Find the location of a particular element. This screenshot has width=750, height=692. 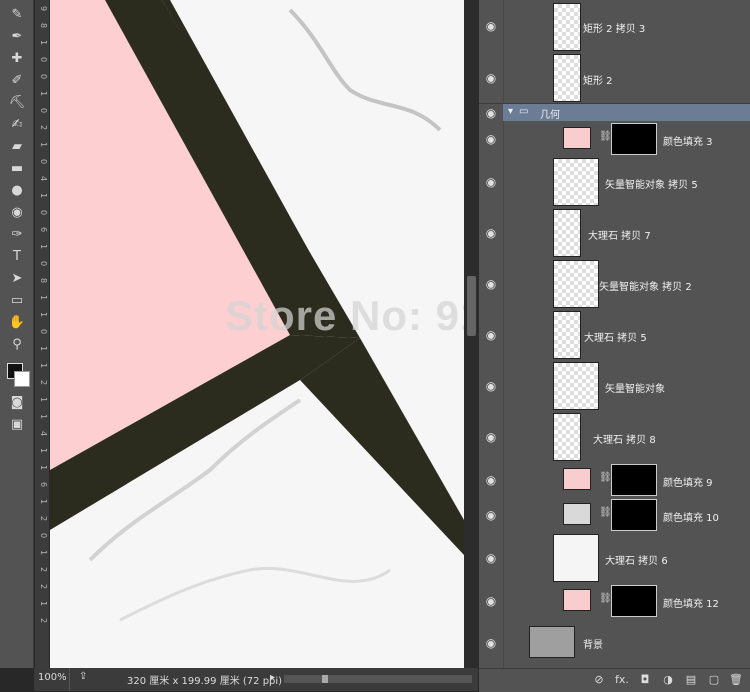

layer-name: 矢量智能对象 拷贝 5 is located at coordinates (651, 183).